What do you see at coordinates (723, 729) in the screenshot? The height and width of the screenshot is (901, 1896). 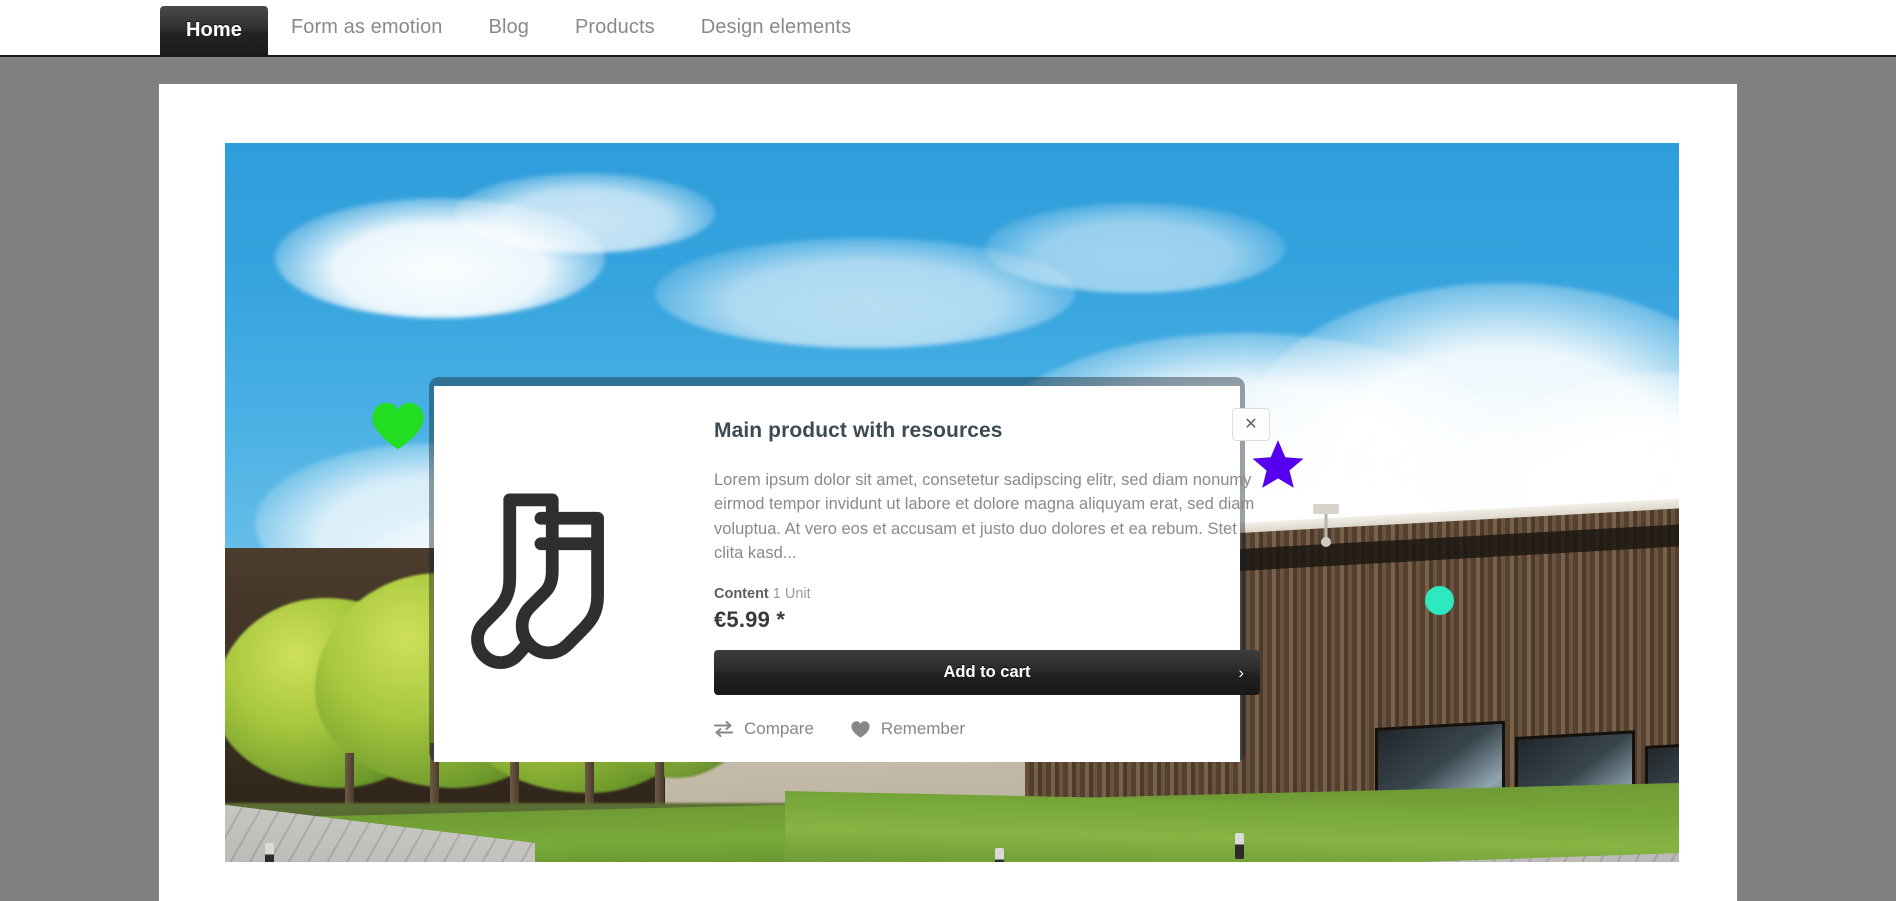 I see `compare-icon` at bounding box center [723, 729].